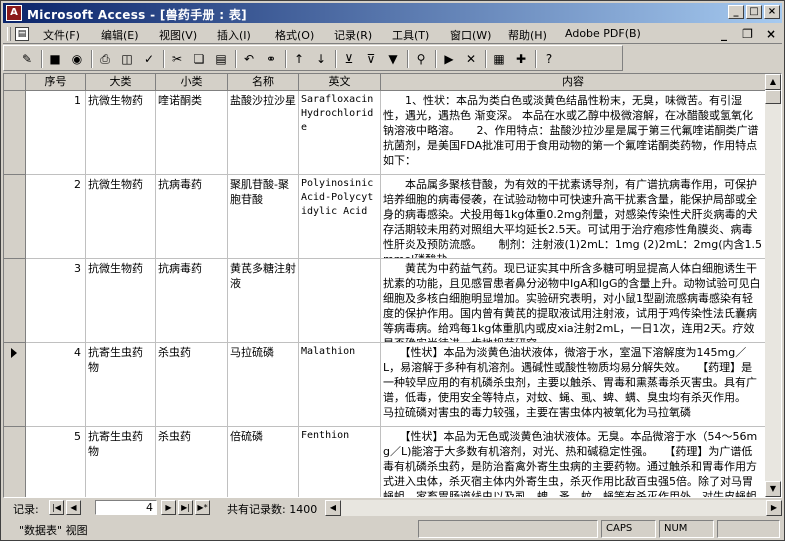  I want to click on new-record-icon: ▶, so click(449, 59).